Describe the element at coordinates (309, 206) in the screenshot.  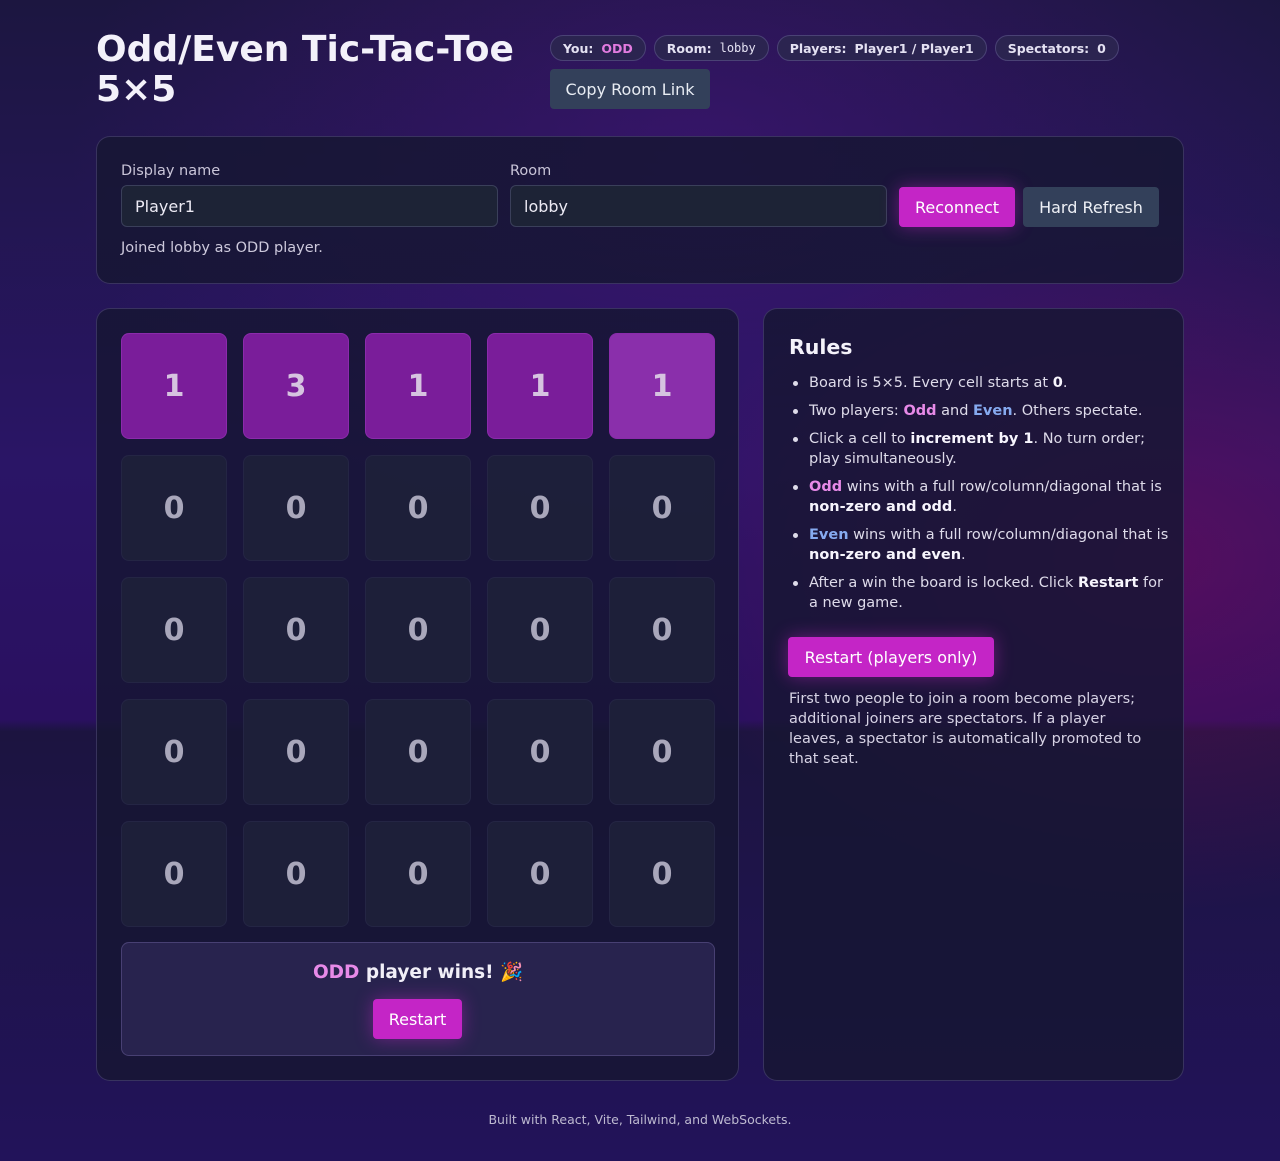
I see `display-name-input: Player1` at that location.